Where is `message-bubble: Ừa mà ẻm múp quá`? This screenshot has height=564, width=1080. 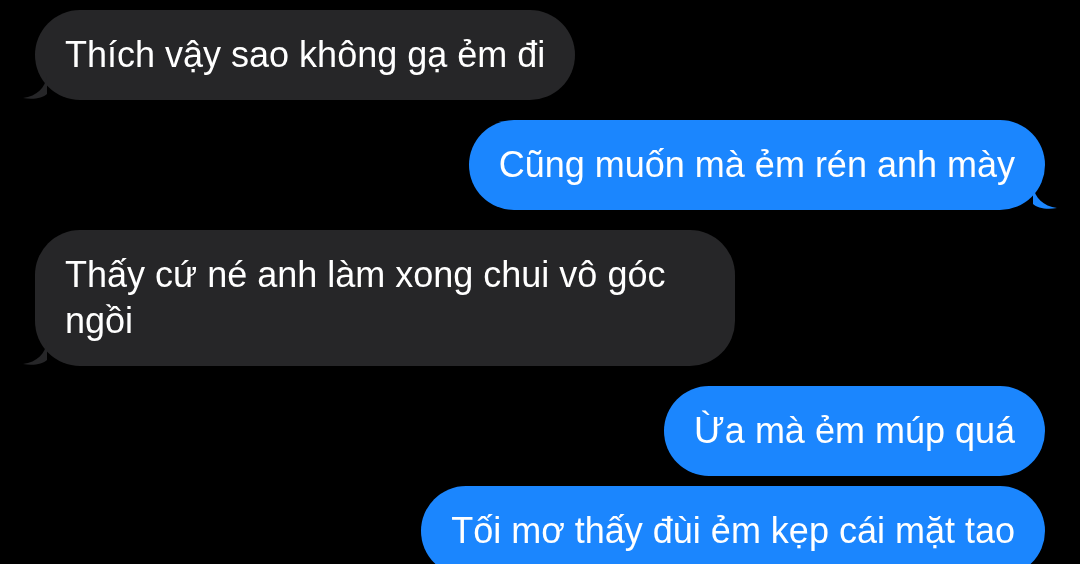 message-bubble: Ừa mà ẻm múp quá is located at coordinates (854, 431).